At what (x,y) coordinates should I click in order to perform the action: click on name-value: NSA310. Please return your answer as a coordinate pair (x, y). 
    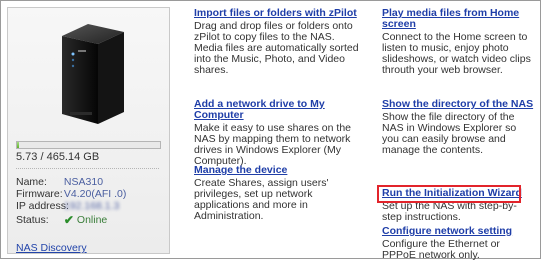
    Looking at the image, I should click on (83, 182).